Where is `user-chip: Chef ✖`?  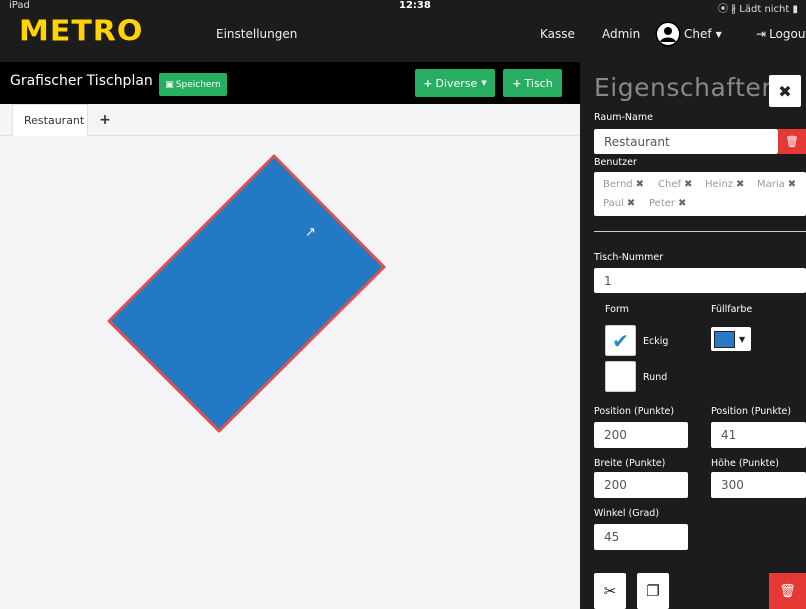 user-chip: Chef ✖ is located at coordinates (675, 184).